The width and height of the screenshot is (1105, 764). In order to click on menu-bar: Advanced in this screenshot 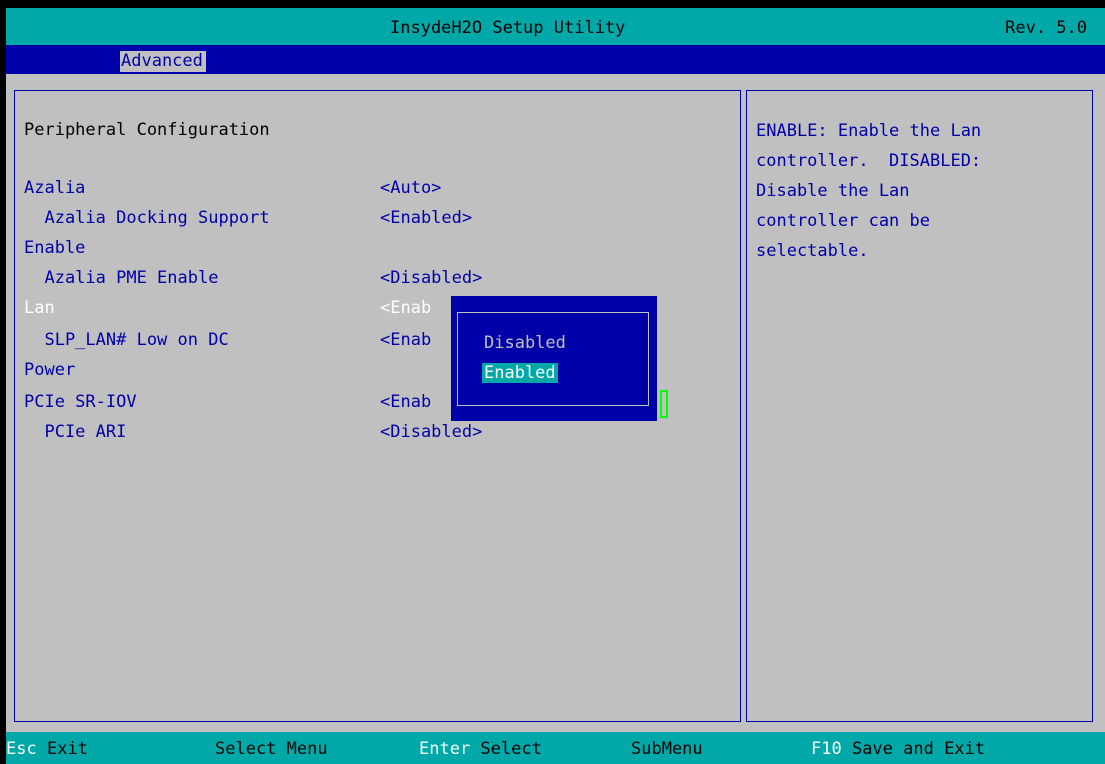, I will do `click(555, 59)`.